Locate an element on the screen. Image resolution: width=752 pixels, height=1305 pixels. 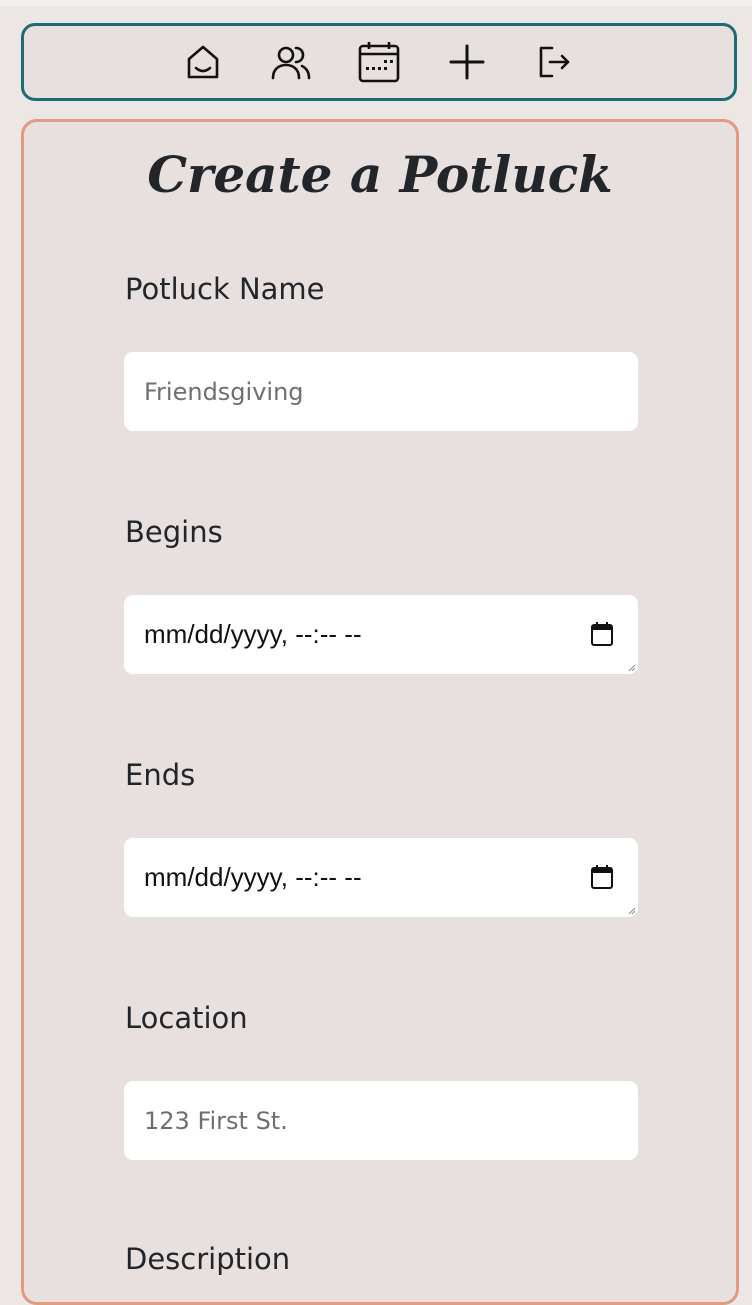
nav-home-button is located at coordinates (203, 62).